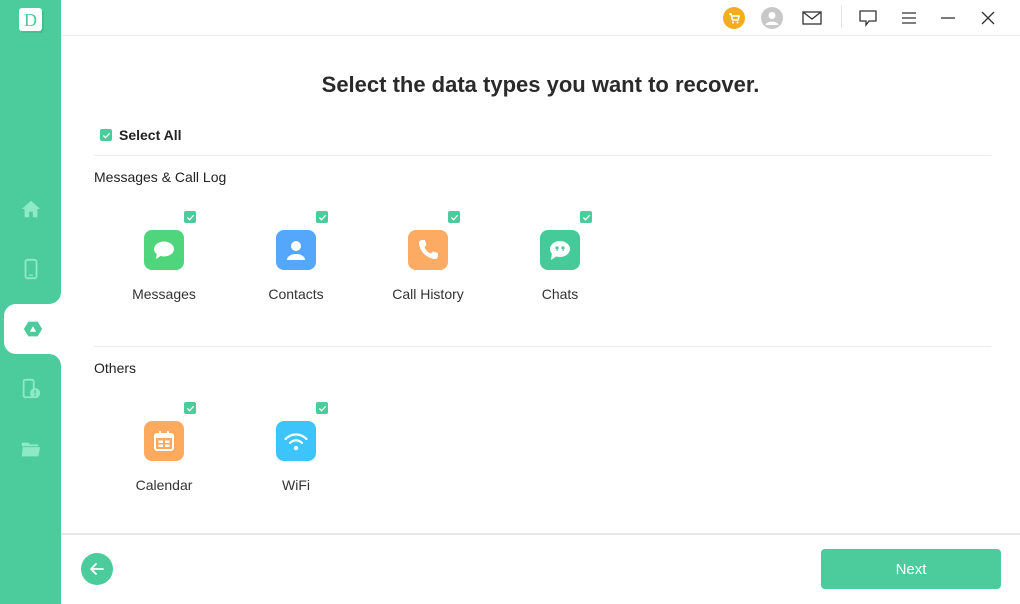  I want to click on contacts-icon-box, so click(296, 250).